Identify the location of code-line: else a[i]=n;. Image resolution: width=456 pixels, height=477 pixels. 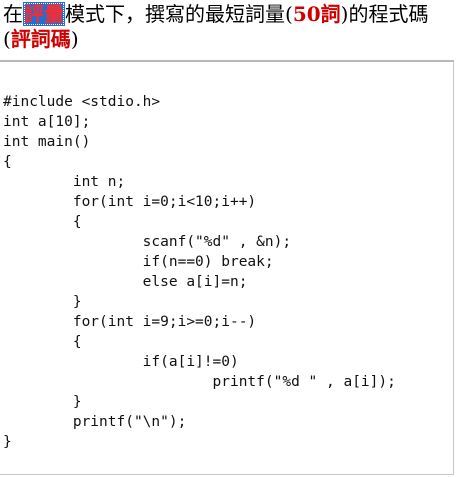
(125, 282).